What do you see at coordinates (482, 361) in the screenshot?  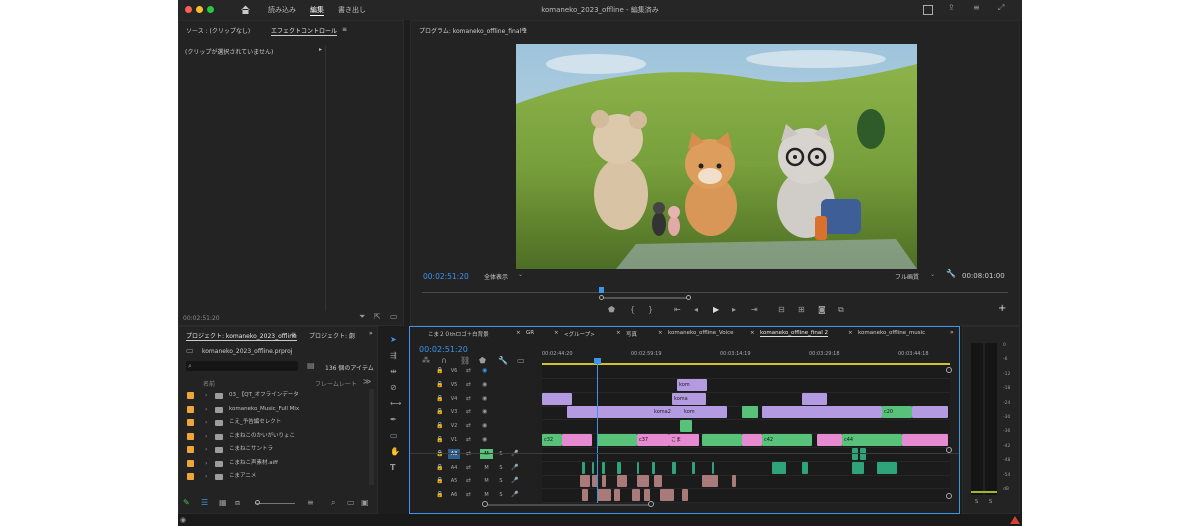 I see `add-marker-icon: ⬟` at bounding box center [482, 361].